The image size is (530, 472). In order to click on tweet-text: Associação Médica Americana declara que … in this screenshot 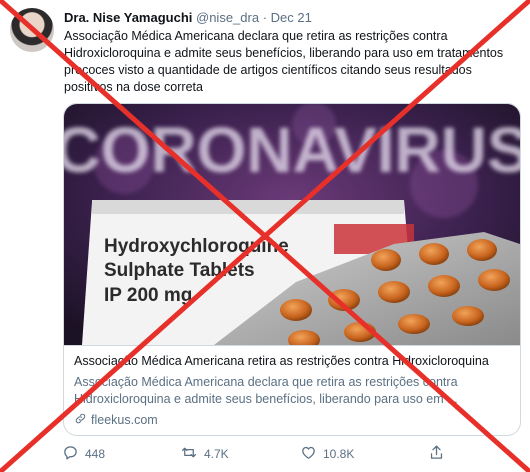, I will do `click(284, 61)`.